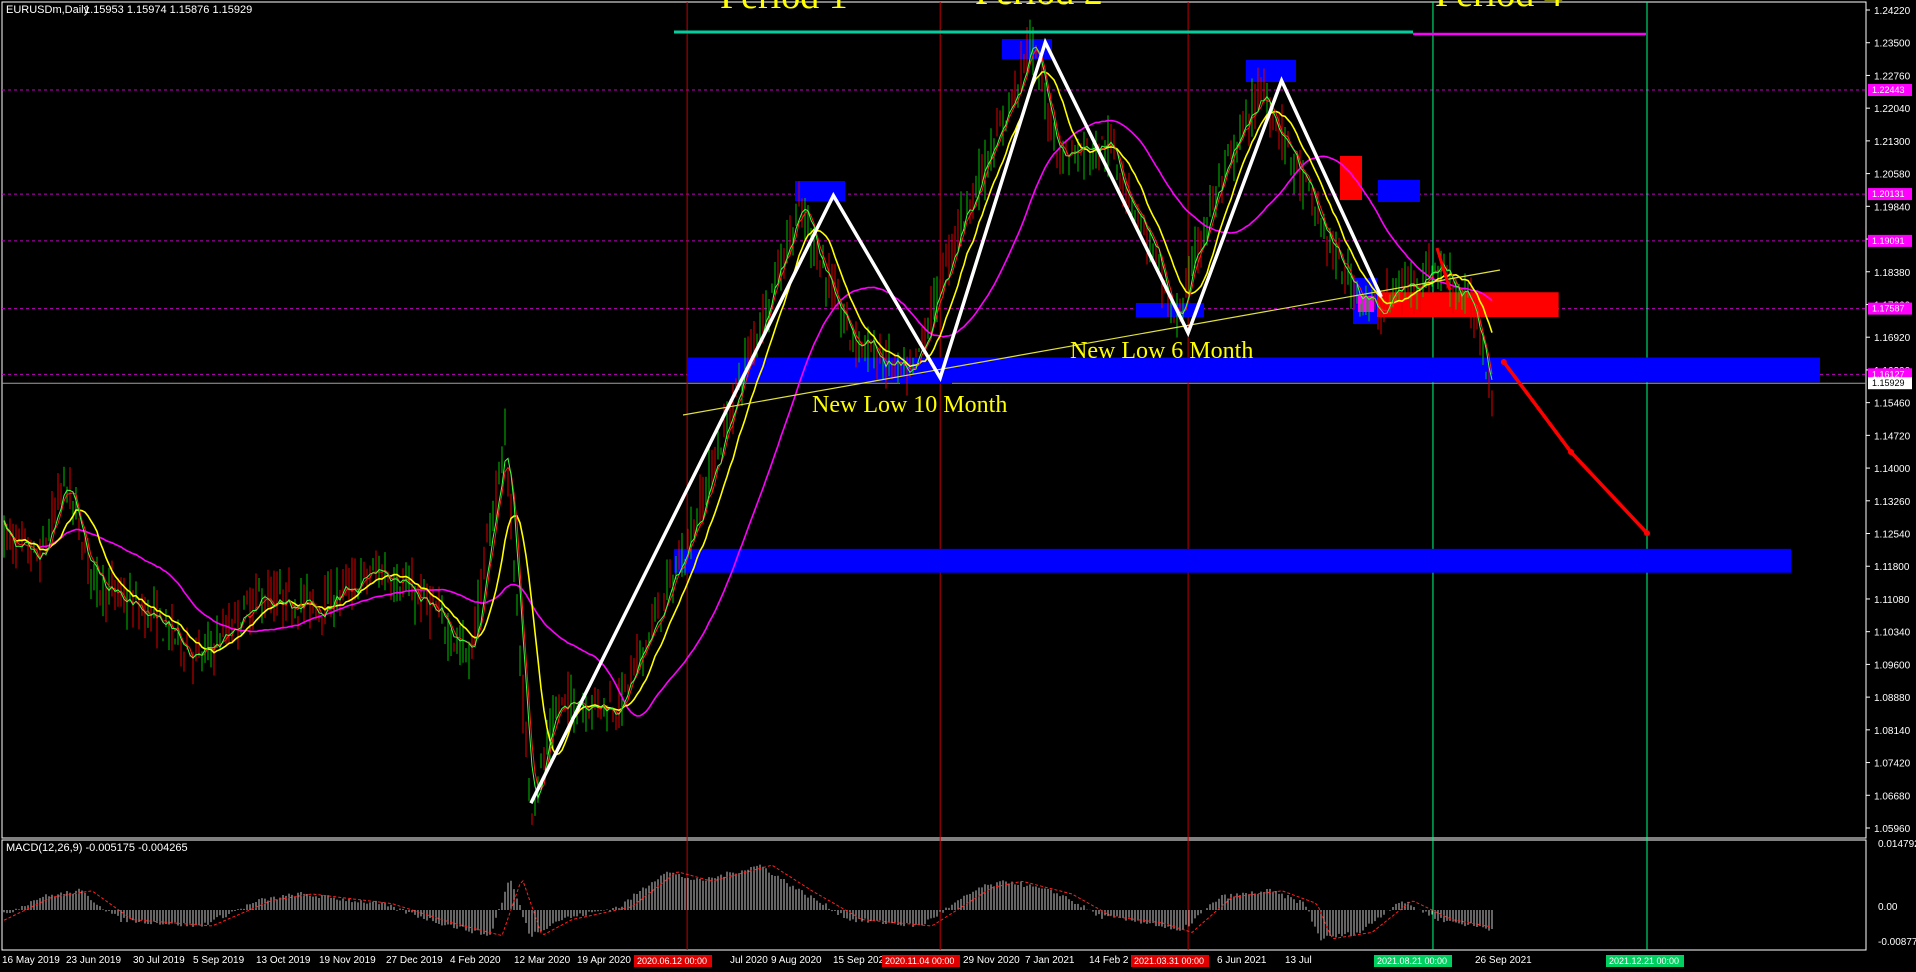 The height and width of the screenshot is (972, 1916). What do you see at coordinates (1897, 844) in the screenshot?
I see `macd-axis-label: 0.014792` at bounding box center [1897, 844].